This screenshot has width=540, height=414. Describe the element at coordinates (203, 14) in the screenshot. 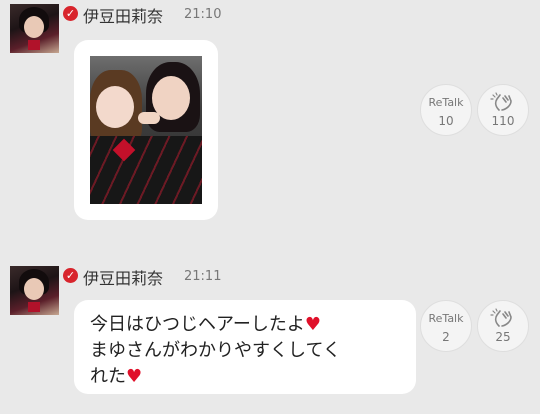

I see `message-time: 21:10` at that location.